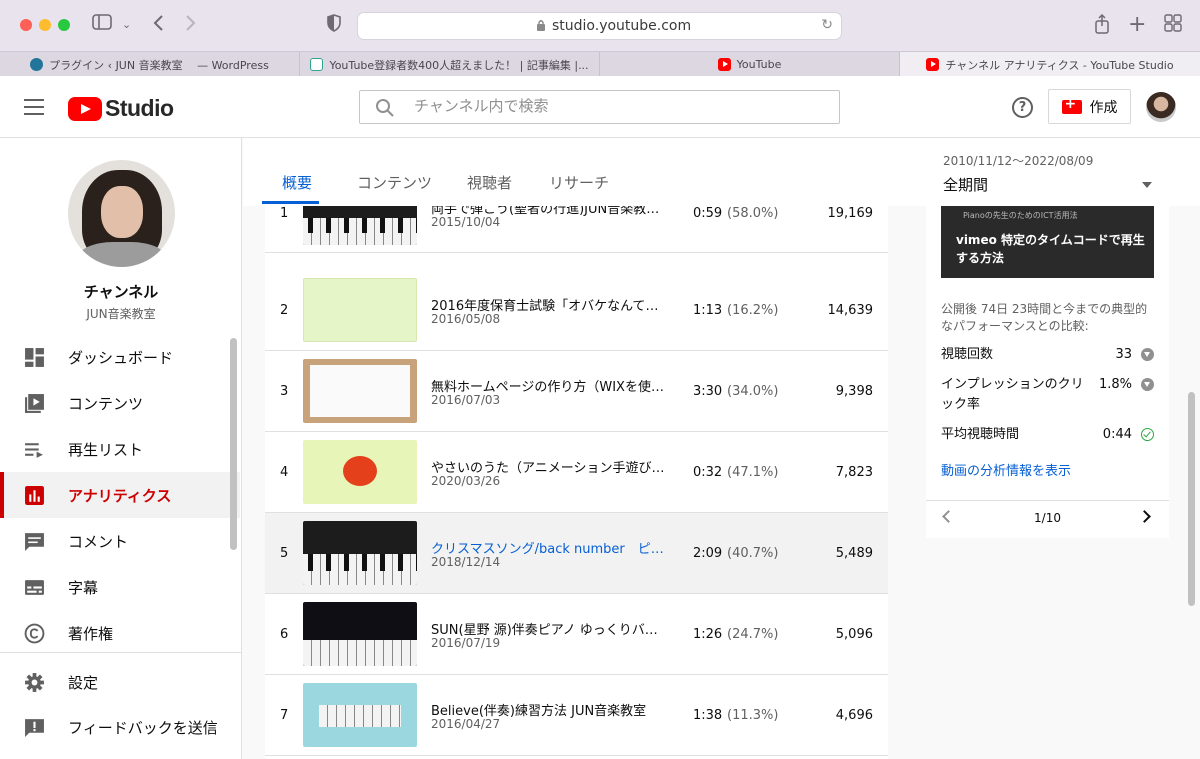 The image size is (1200, 759). What do you see at coordinates (579, 182) in the screenshot?
I see `tab-research: リサーチ` at bounding box center [579, 182].